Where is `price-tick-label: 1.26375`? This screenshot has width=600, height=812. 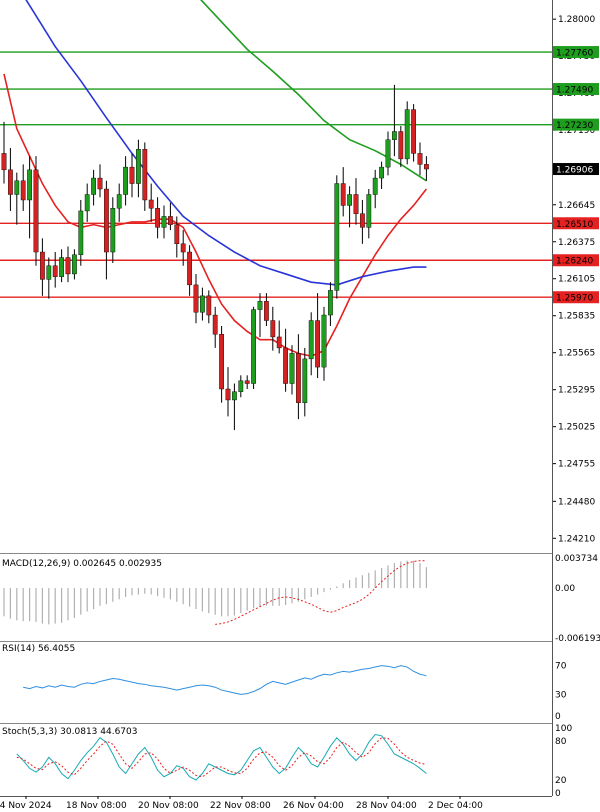
price-tick-label: 1.26375 is located at coordinates (576, 243).